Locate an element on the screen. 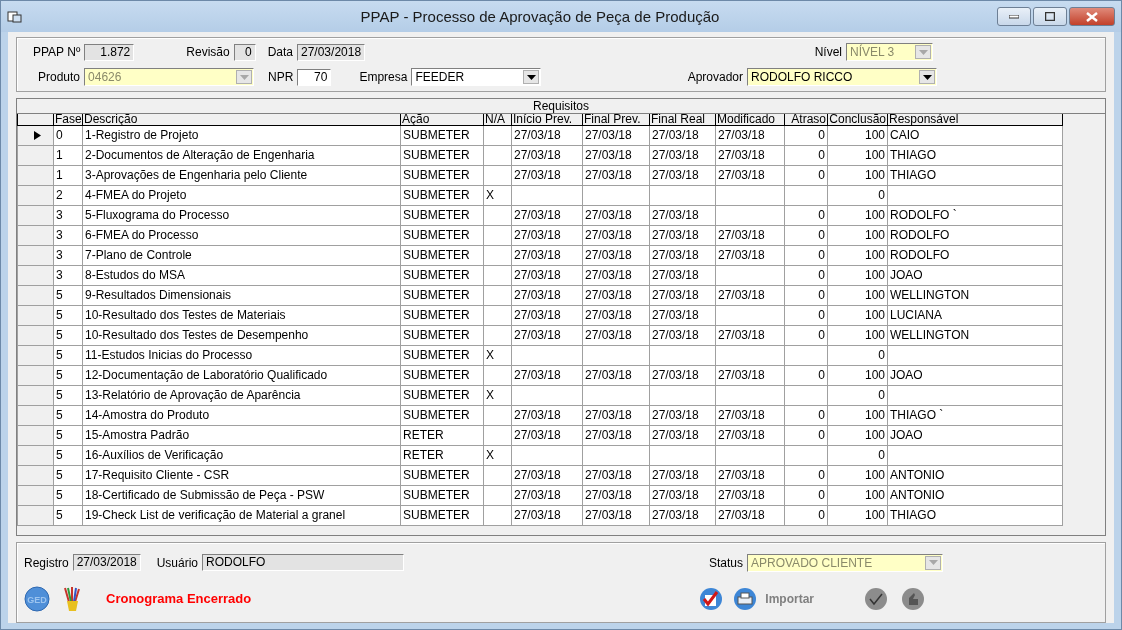 This screenshot has width=1122, height=630. table-cell: 2 is located at coordinates (59, 195).